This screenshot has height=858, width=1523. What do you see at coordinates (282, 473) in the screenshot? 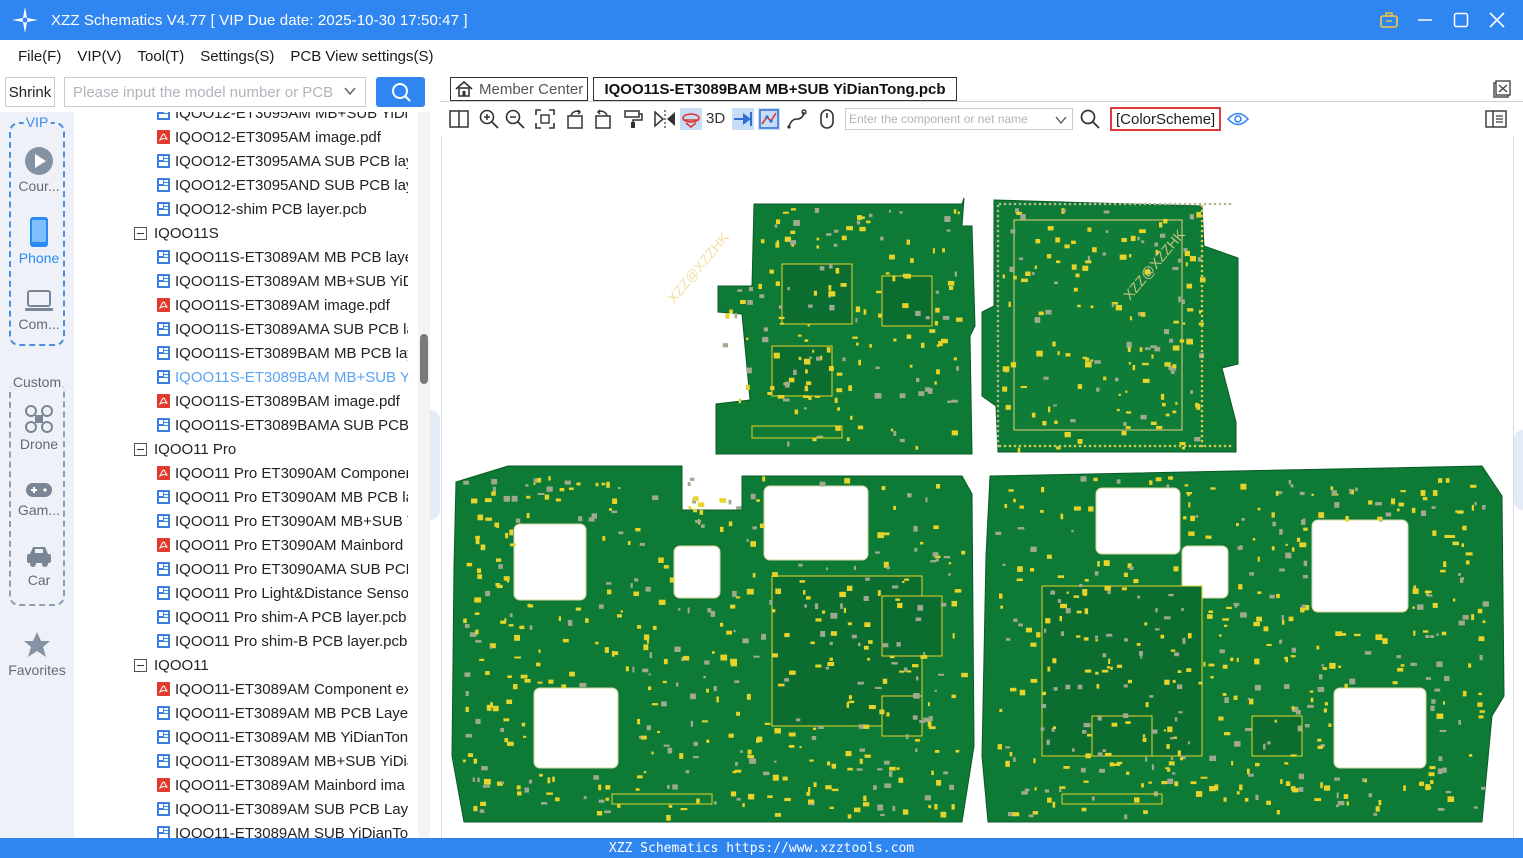
I see `tree-file-item: IQOO11 Pro ET3090AM Componer` at bounding box center [282, 473].